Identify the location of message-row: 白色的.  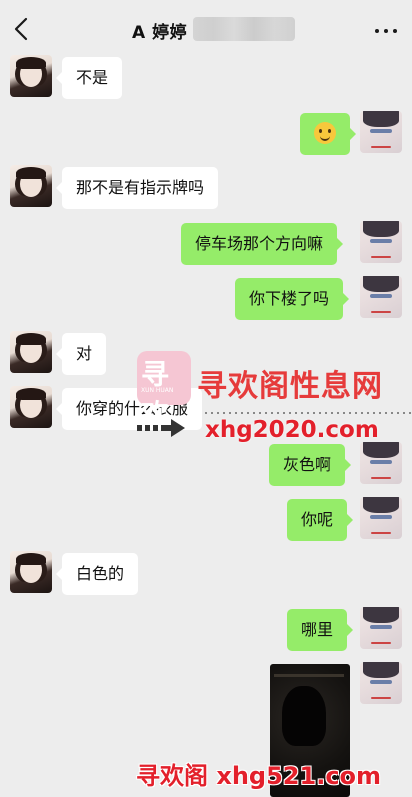
(206, 574).